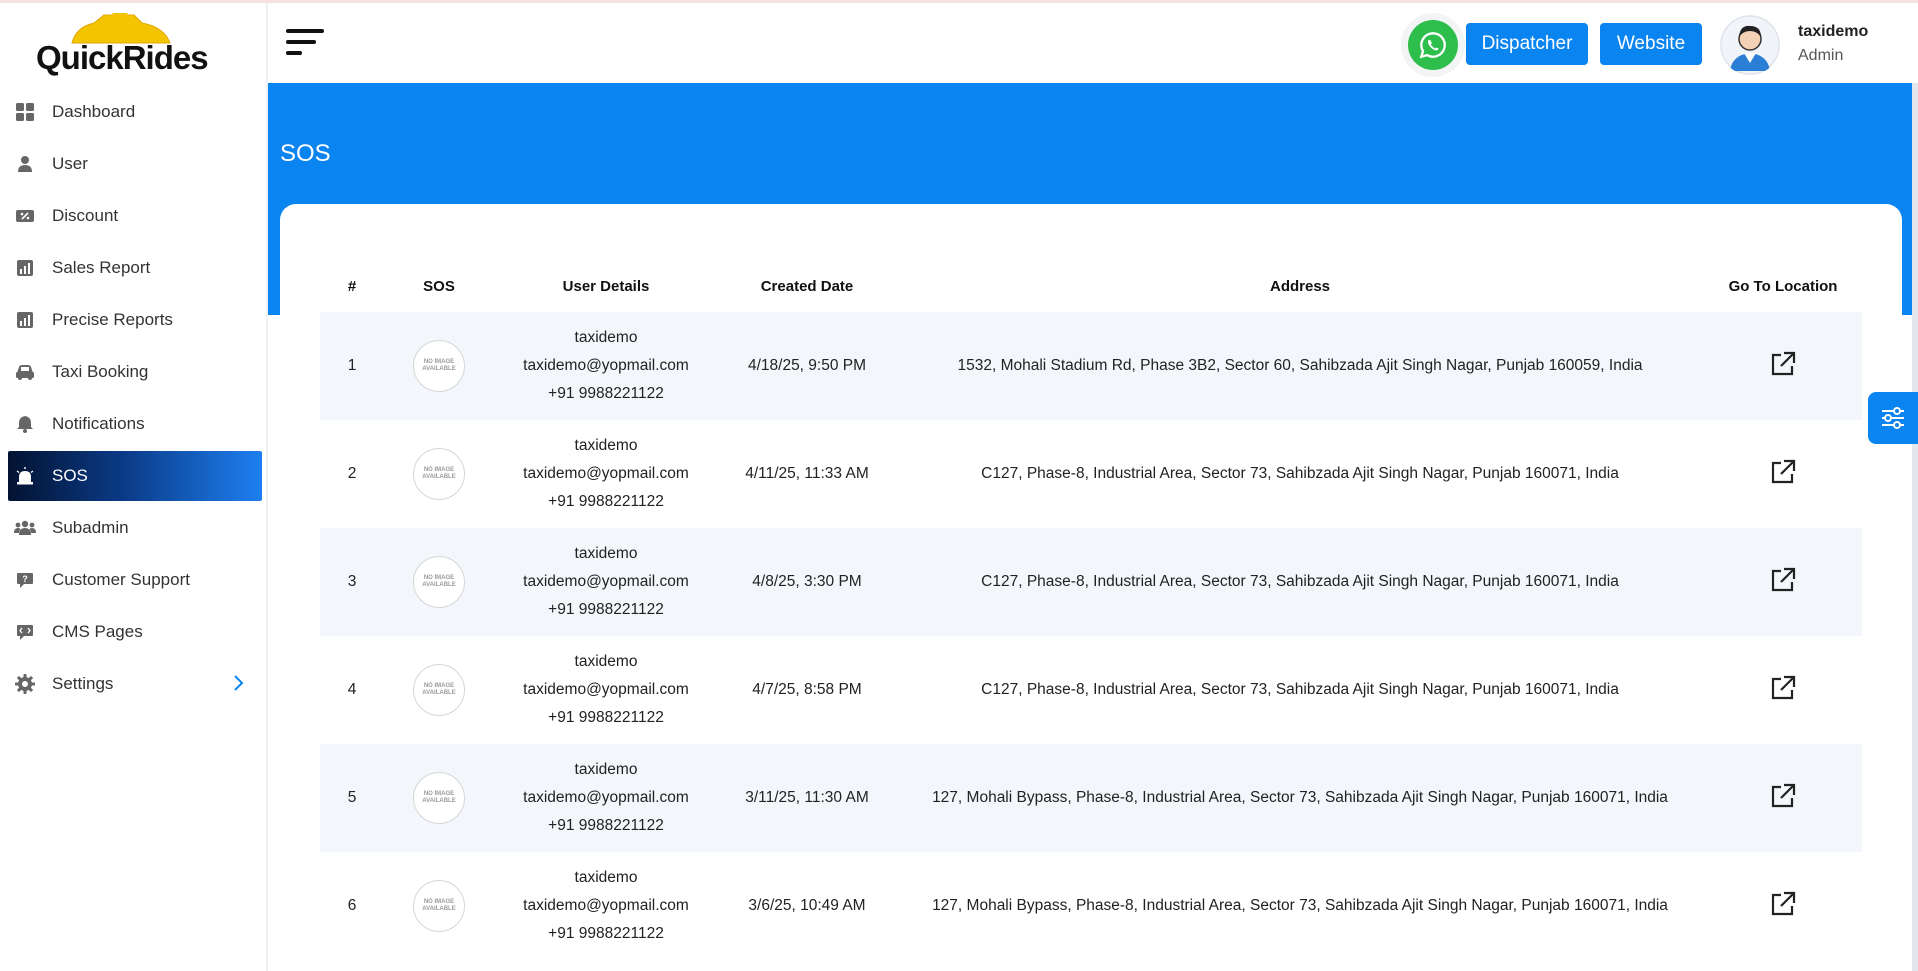  What do you see at coordinates (112, 319) in the screenshot?
I see `sidebar-item-label: Precise Reports` at bounding box center [112, 319].